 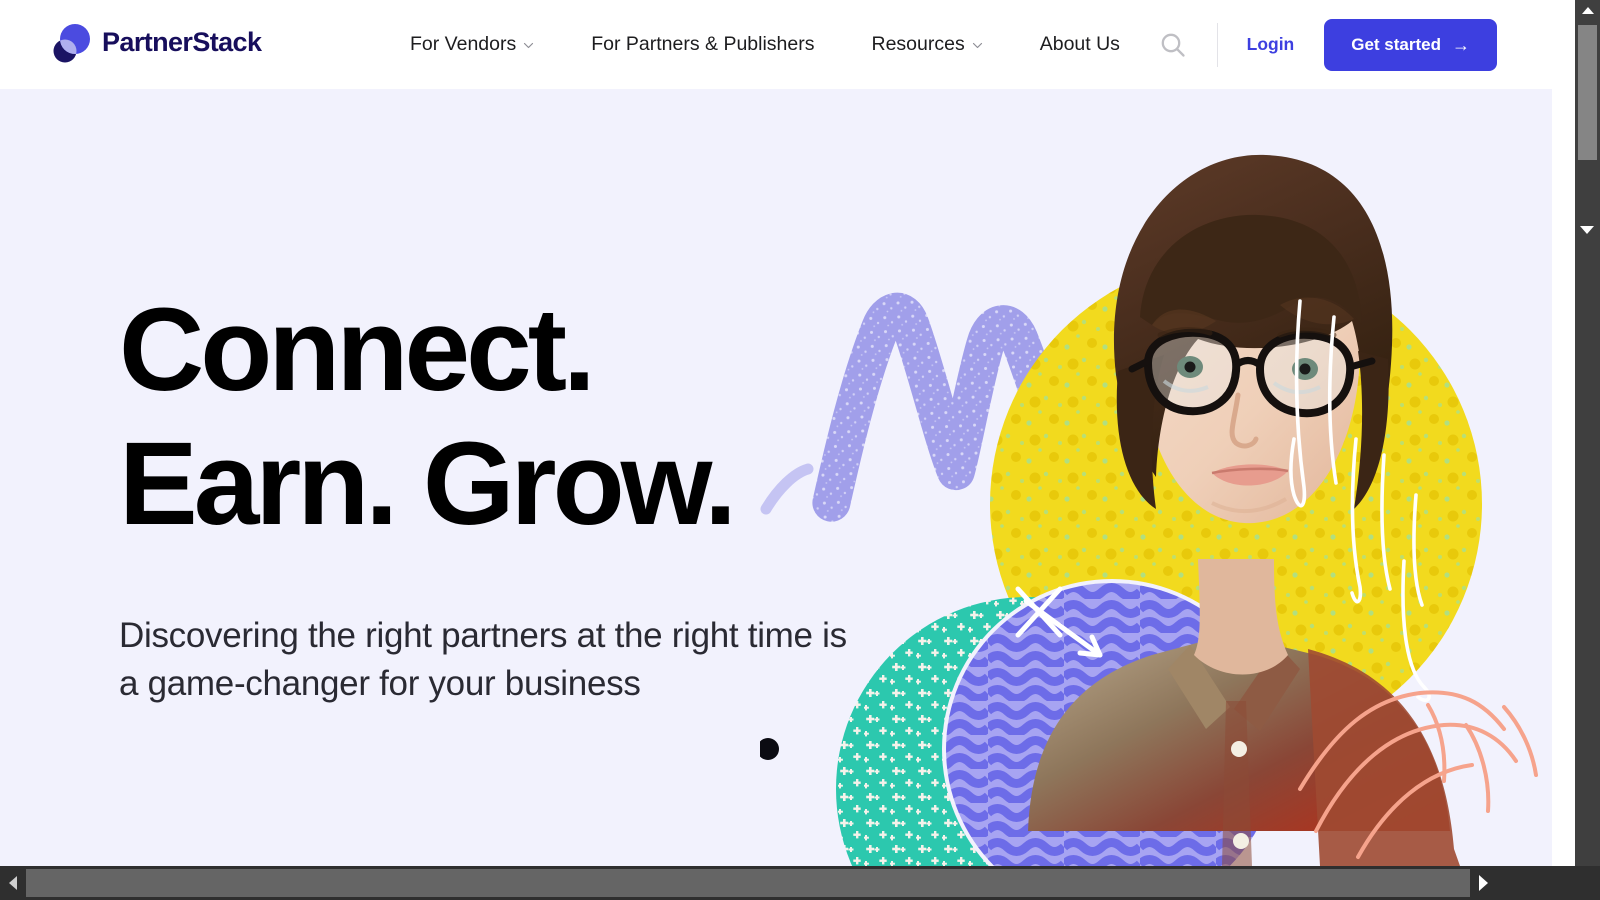 I want to click on scroll-right-button, so click(x=1483, y=883).